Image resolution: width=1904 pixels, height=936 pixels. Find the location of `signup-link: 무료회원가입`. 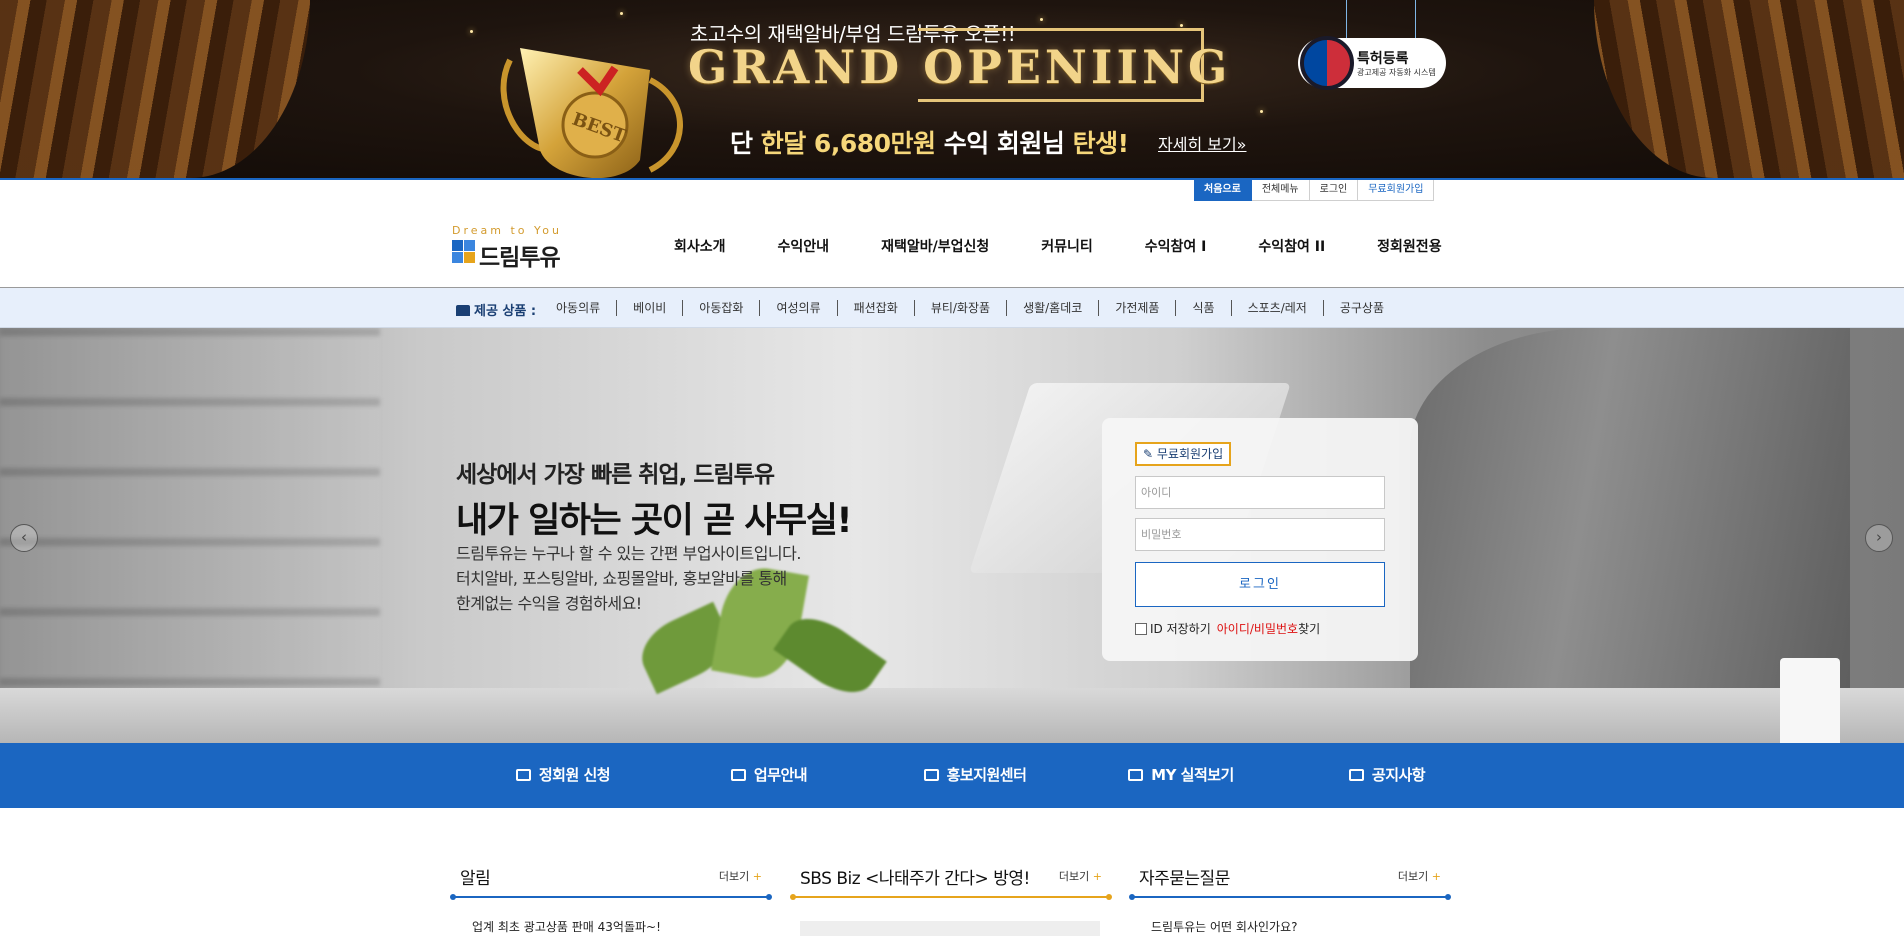

signup-link: 무료회원가입 is located at coordinates (1396, 190).